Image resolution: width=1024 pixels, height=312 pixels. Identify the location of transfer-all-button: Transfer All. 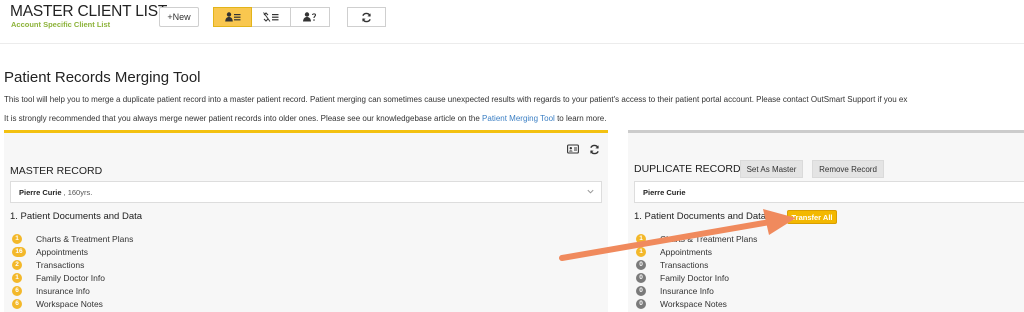
(812, 217).